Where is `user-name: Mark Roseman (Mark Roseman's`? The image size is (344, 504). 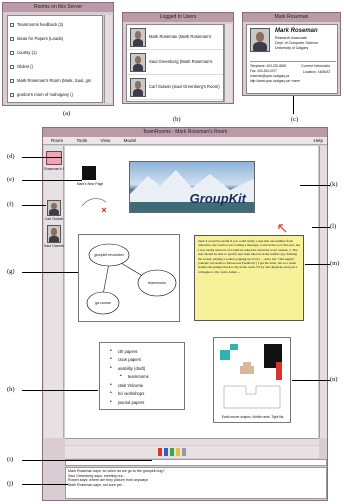 user-name: Mark Roseman (Mark Roseman's is located at coordinates (180, 36).